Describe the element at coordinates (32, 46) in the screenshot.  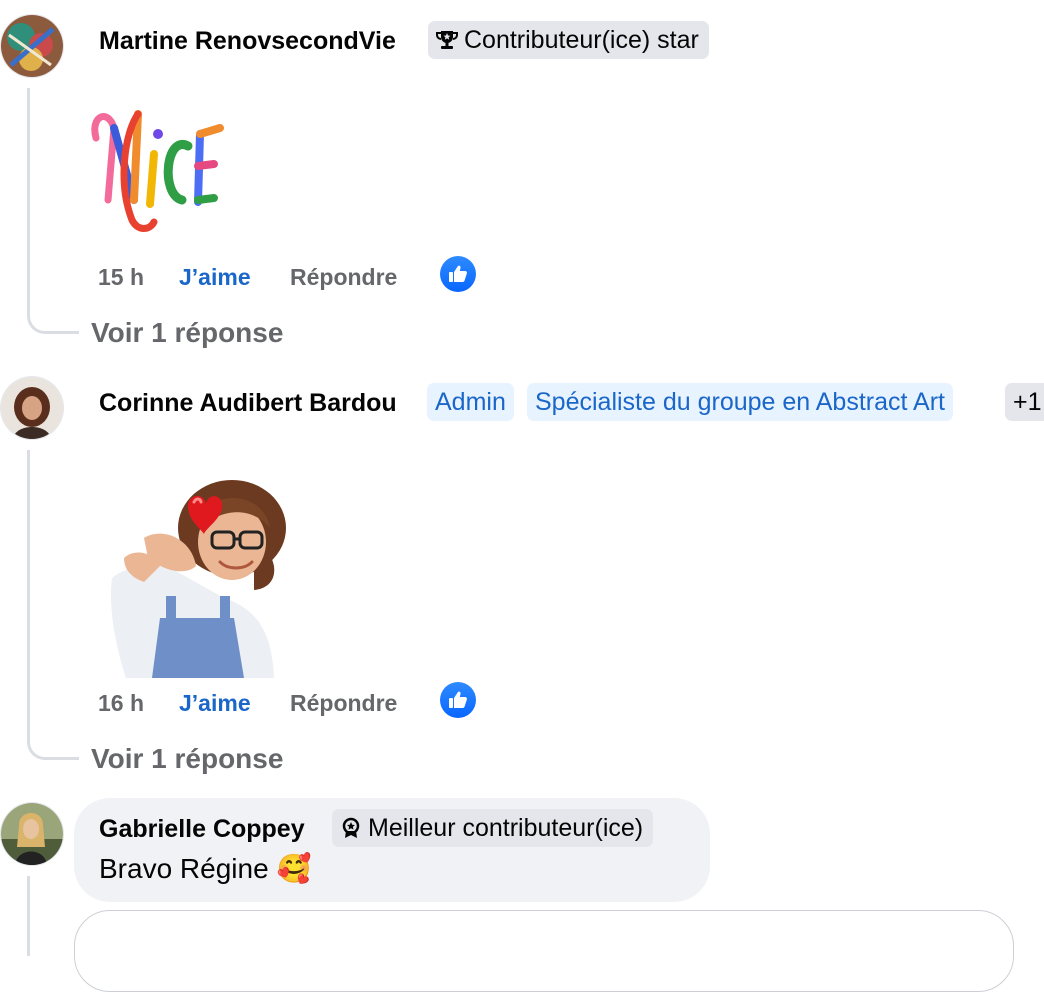
I see `avatar-martine` at that location.